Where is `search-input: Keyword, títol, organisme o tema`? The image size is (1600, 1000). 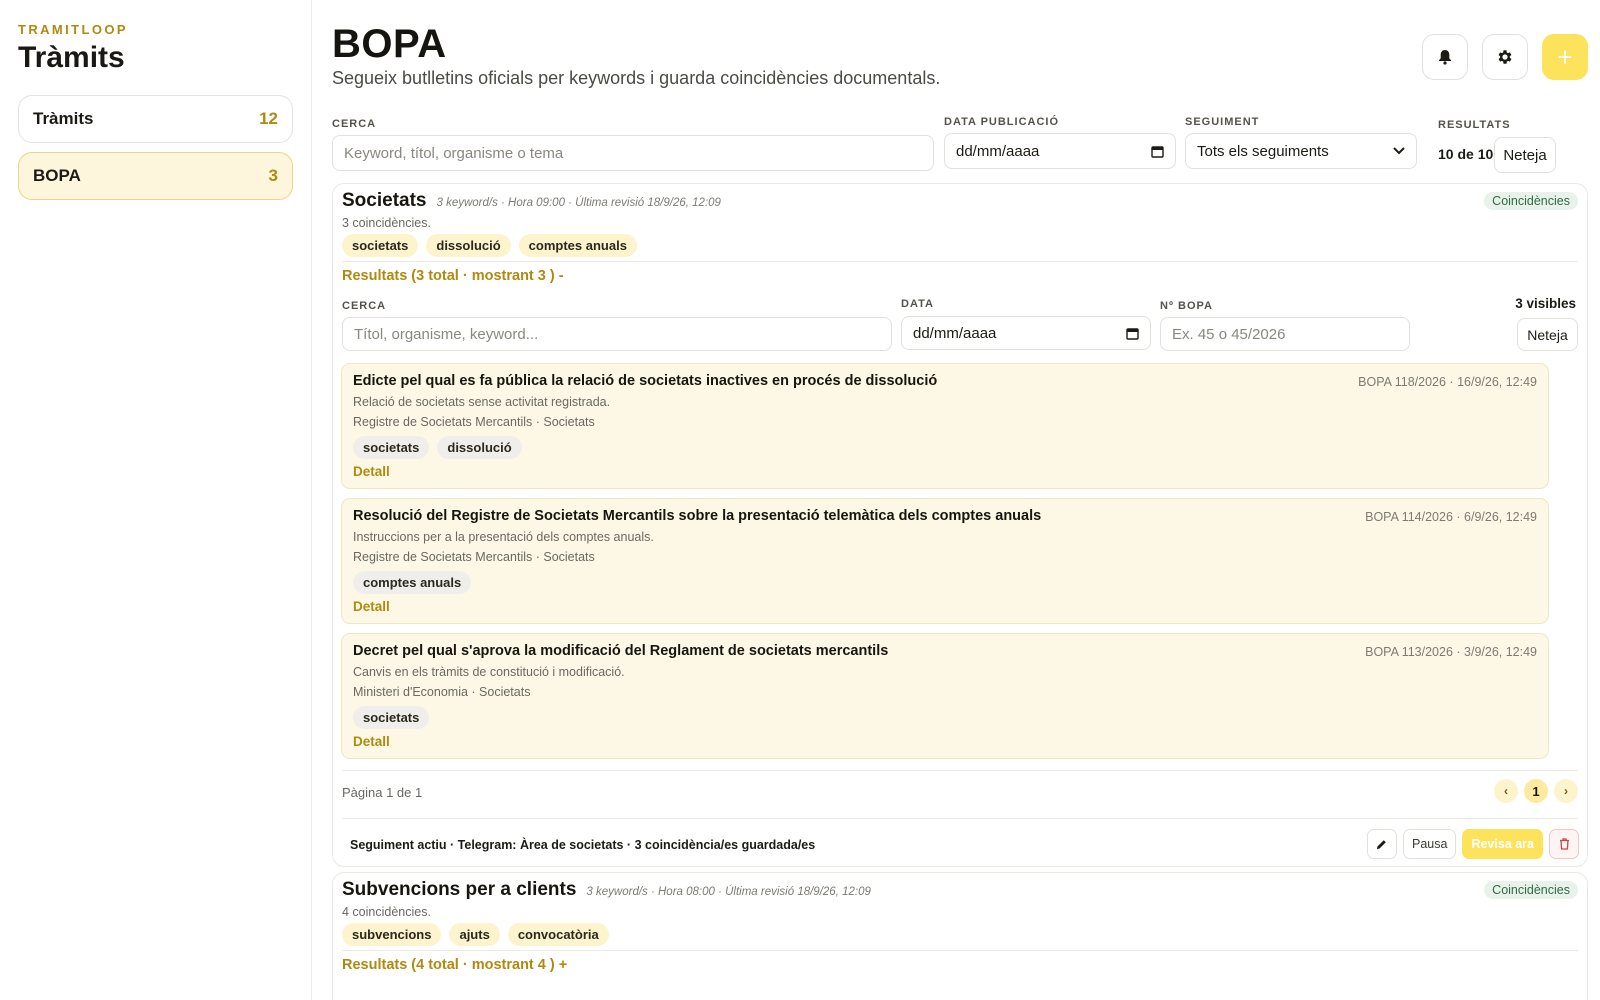 search-input: Keyword, títol, organisme o tema is located at coordinates (633, 153).